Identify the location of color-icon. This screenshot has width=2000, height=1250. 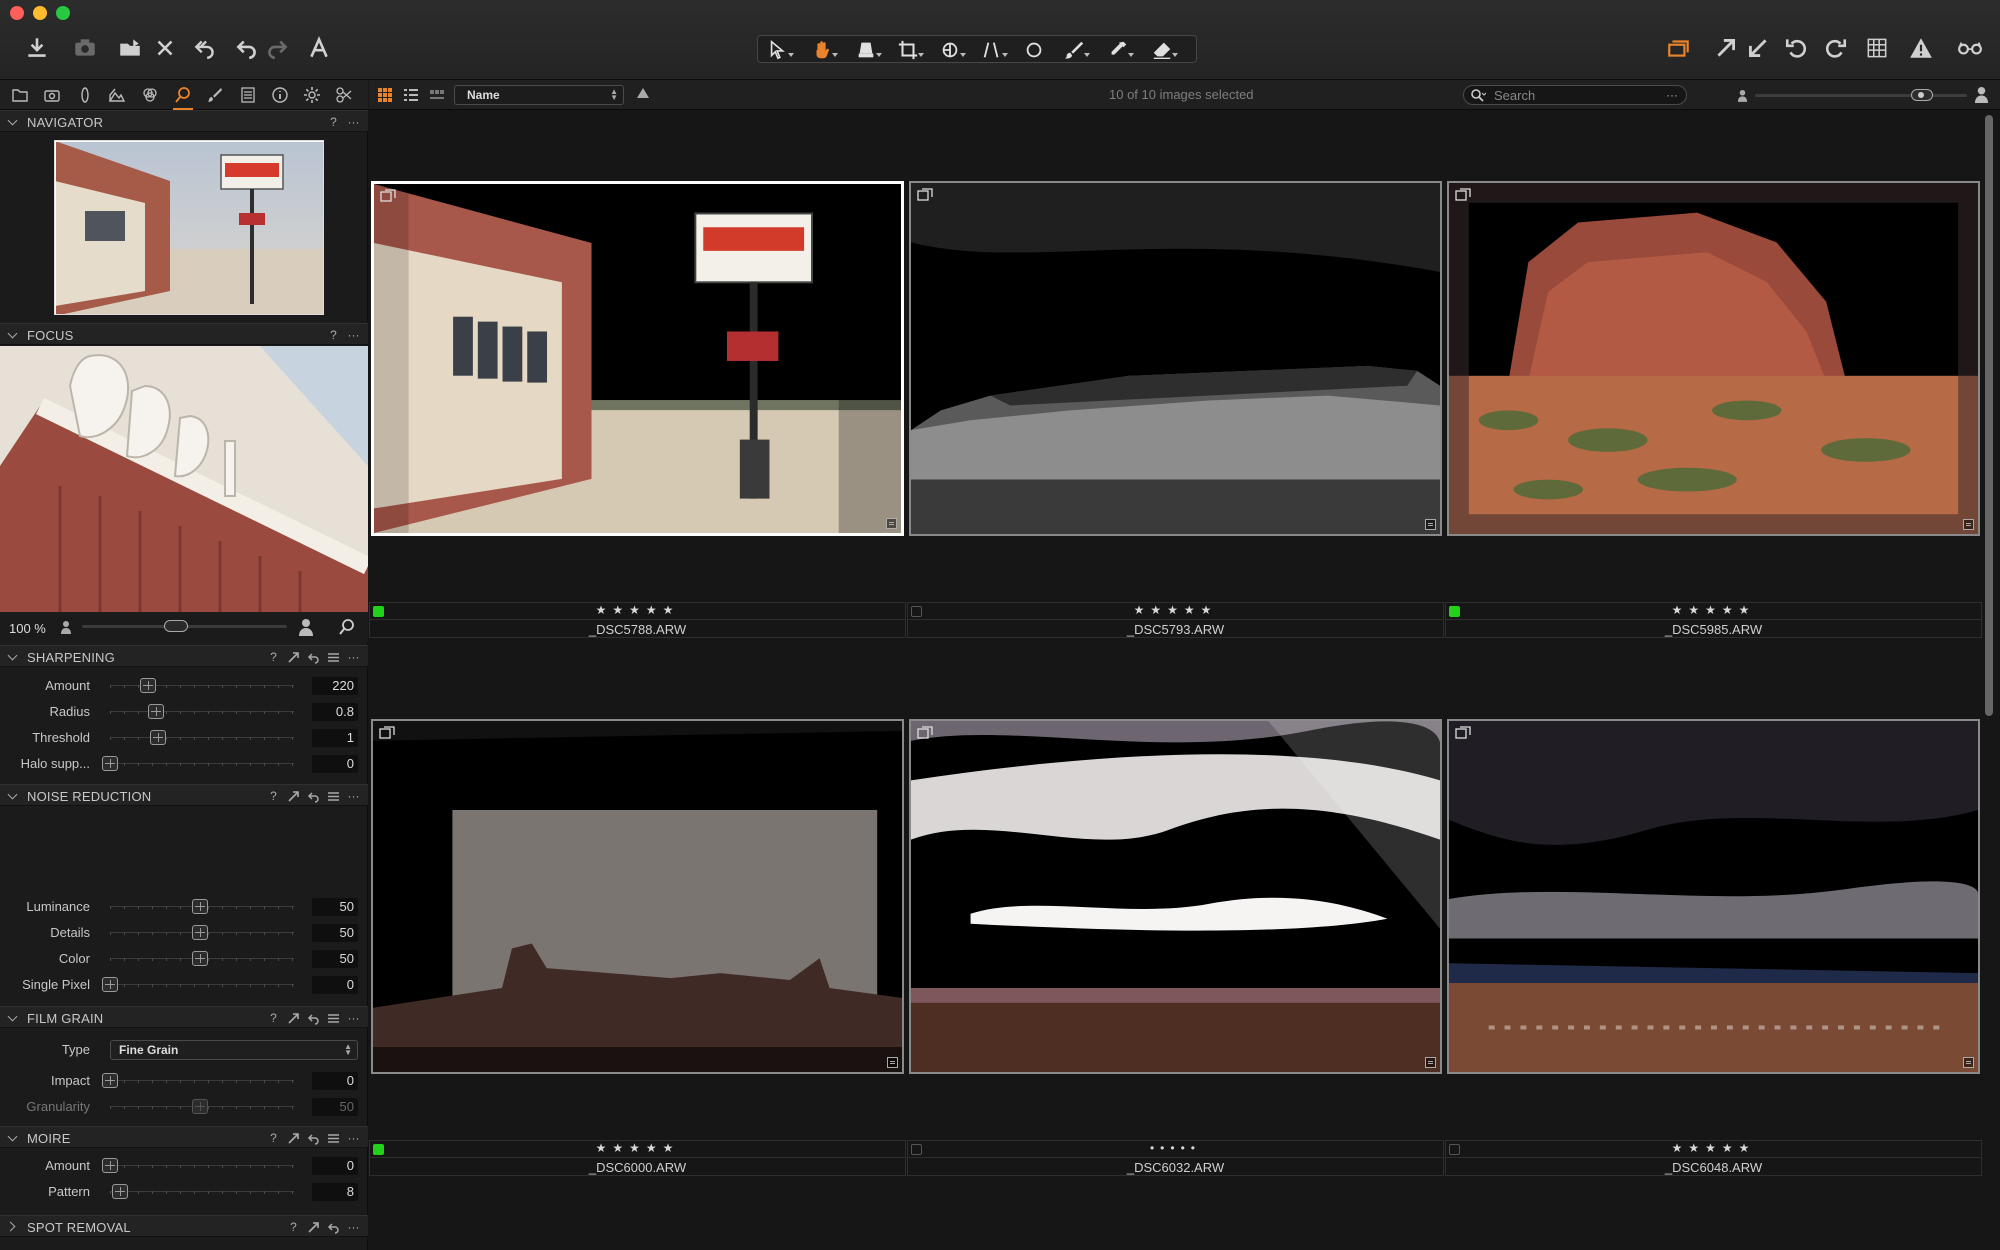
(150, 95).